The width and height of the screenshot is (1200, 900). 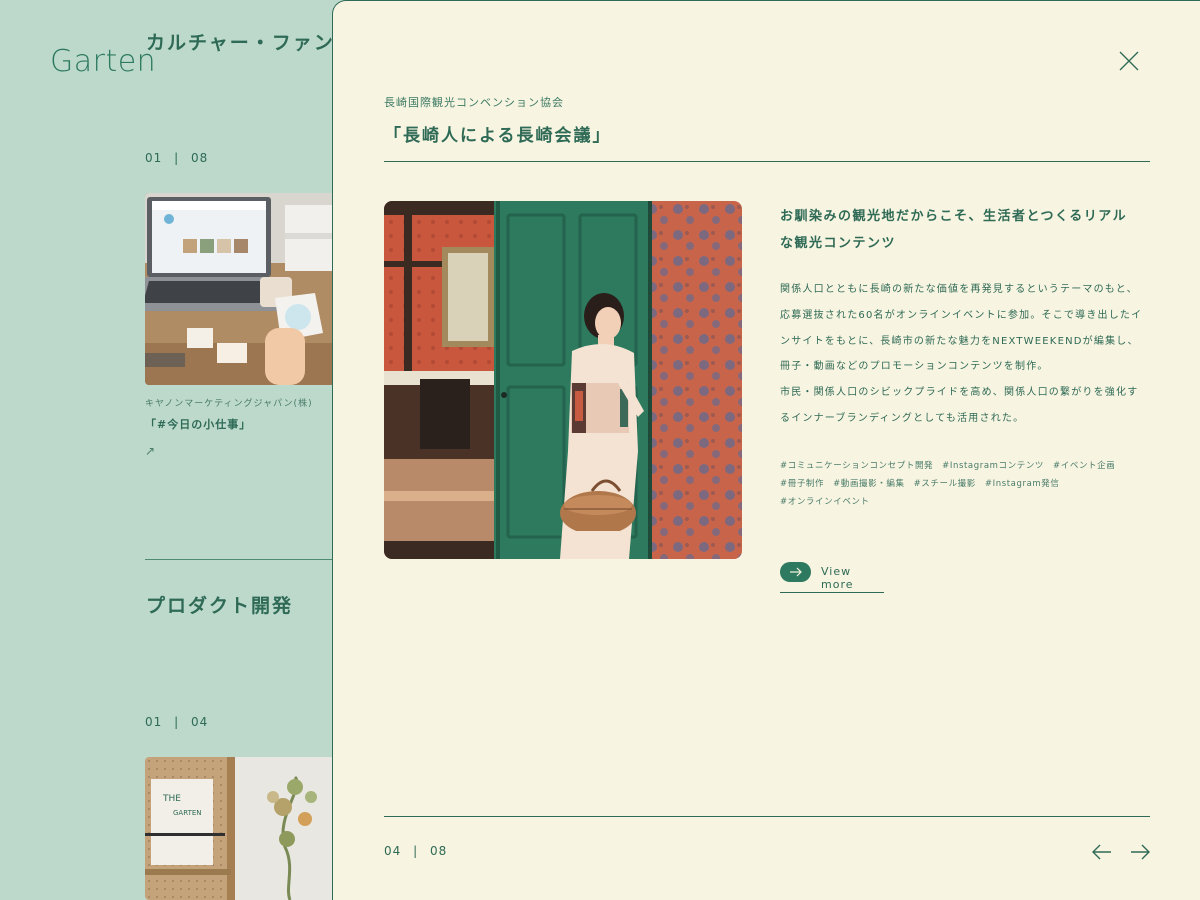 I want to click on section-heading-culture: カルチャー・ファン, so click(x=240, y=43).